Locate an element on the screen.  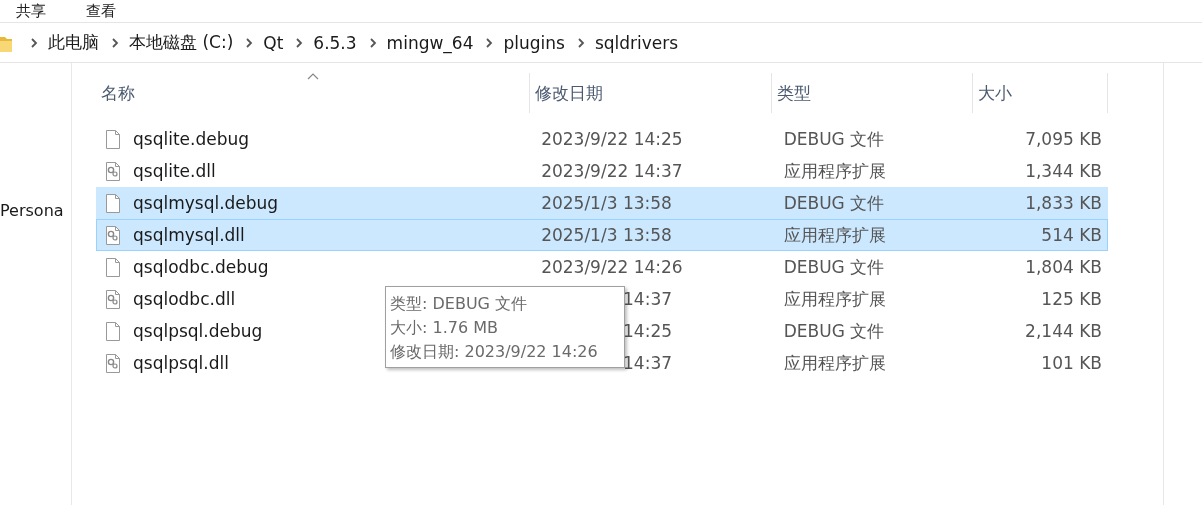
breadcrumb-item: 此电脑 is located at coordinates (73, 42).